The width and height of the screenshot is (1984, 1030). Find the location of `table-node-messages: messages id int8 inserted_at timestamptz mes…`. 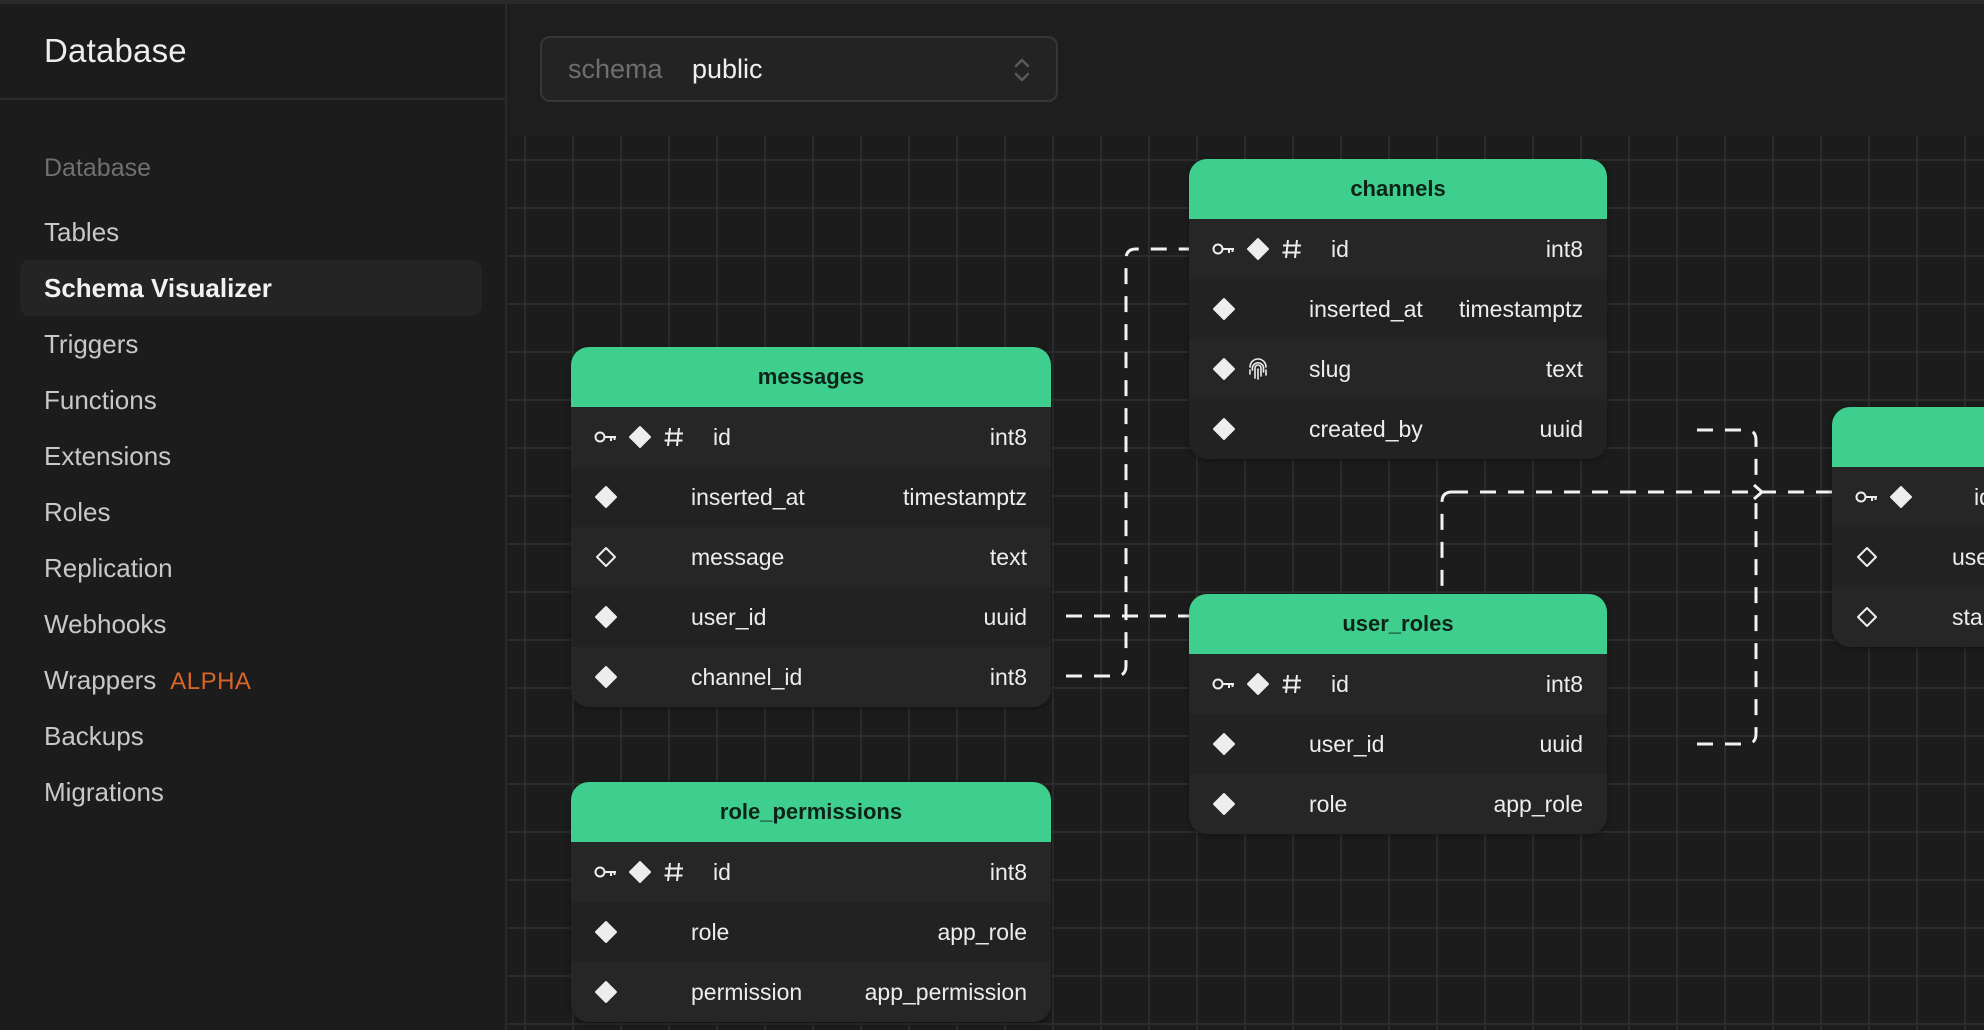

table-node-messages: messages id int8 inserted_at timestamptz mes… is located at coordinates (811, 527).